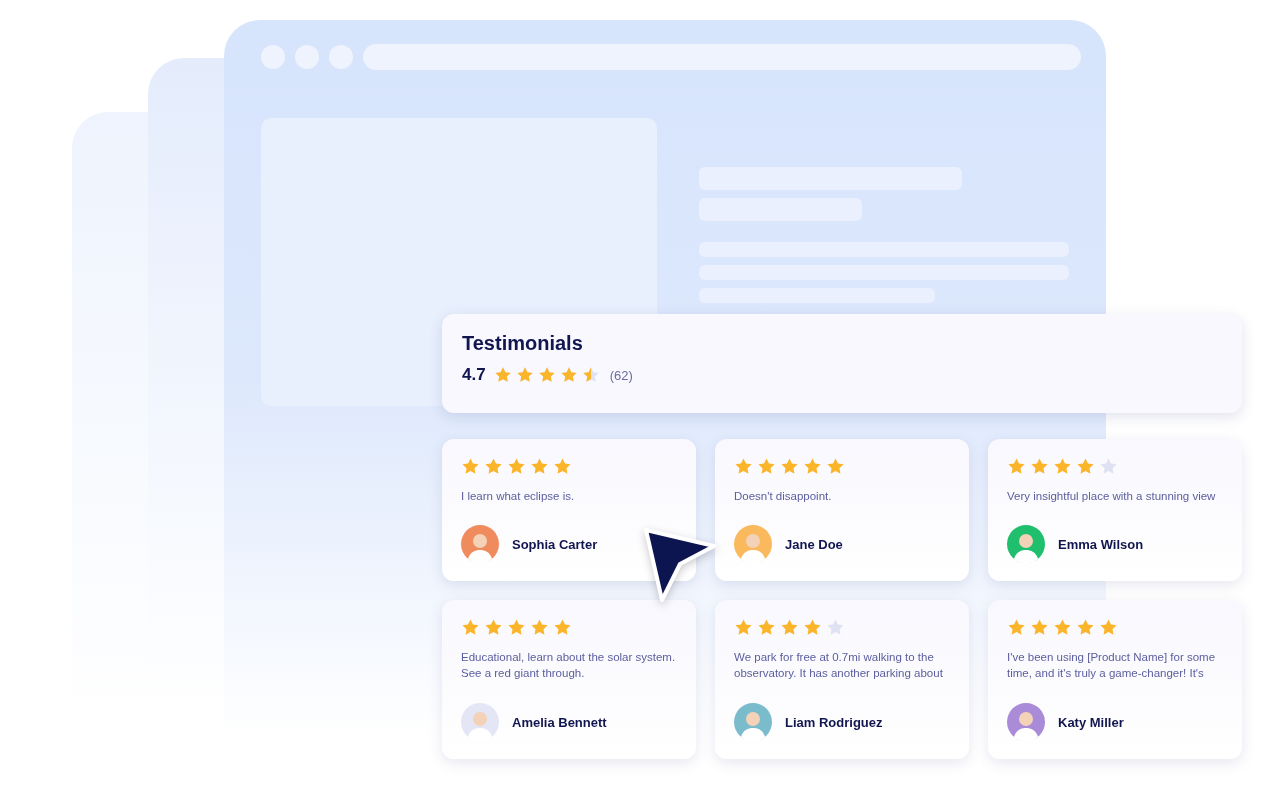 The image size is (1272, 800). Describe the element at coordinates (474, 375) in the screenshot. I see `rating-score: 4.7` at that location.